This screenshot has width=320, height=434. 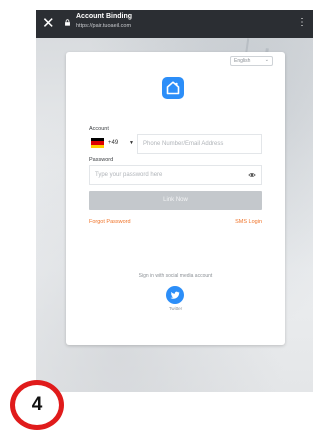 What do you see at coordinates (175, 175) in the screenshot?
I see `password-input: Type your password here` at bounding box center [175, 175].